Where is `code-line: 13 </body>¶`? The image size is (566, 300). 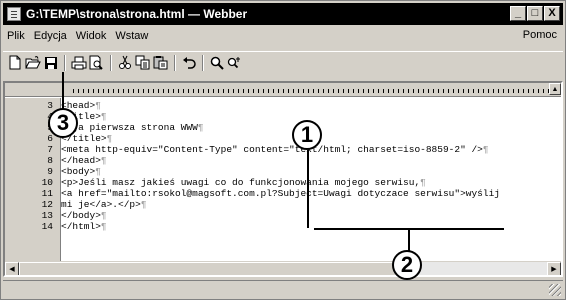 code-line: 13 </body>¶ is located at coordinates (283, 215).